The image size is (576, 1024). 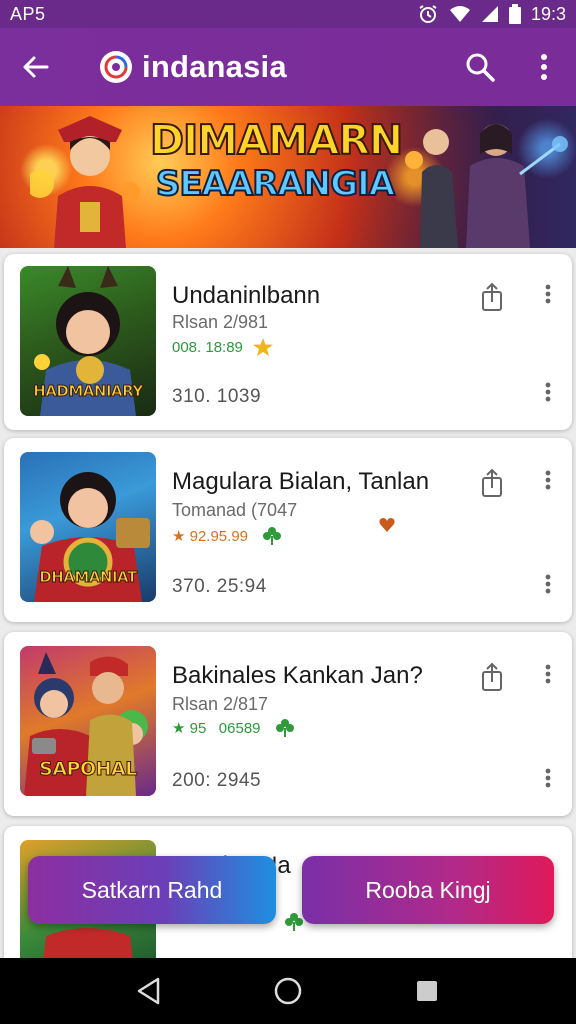 I want to click on app-rating-value: ★ 95 06589, so click(x=216, y=728).